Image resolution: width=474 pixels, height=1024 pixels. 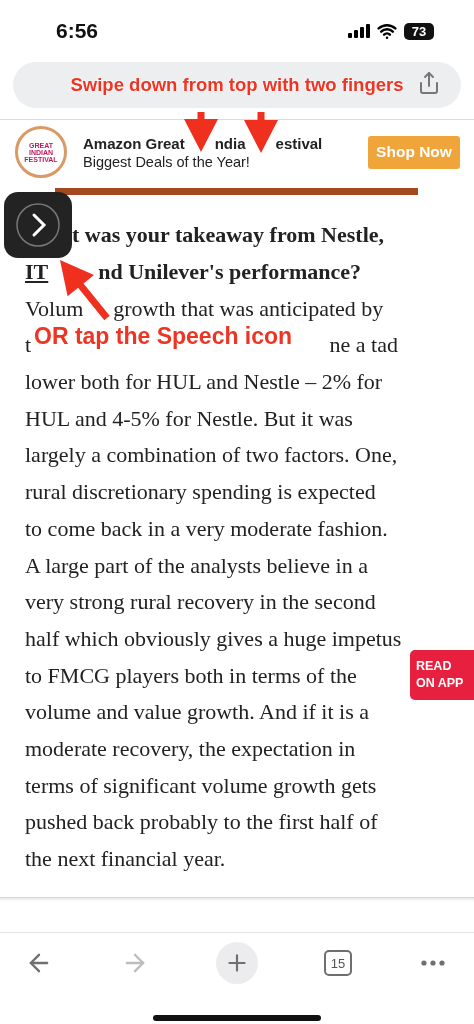 I want to click on article-text: largely a combination of two factors. One,, so click(x=211, y=455).